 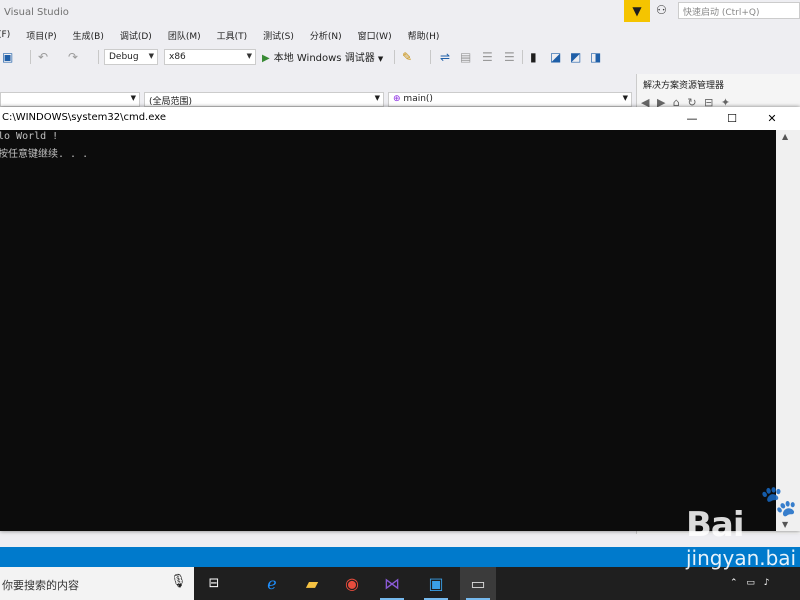 What do you see at coordinates (407, 57) in the screenshot?
I see `diagnostics-icon: ✎` at bounding box center [407, 57].